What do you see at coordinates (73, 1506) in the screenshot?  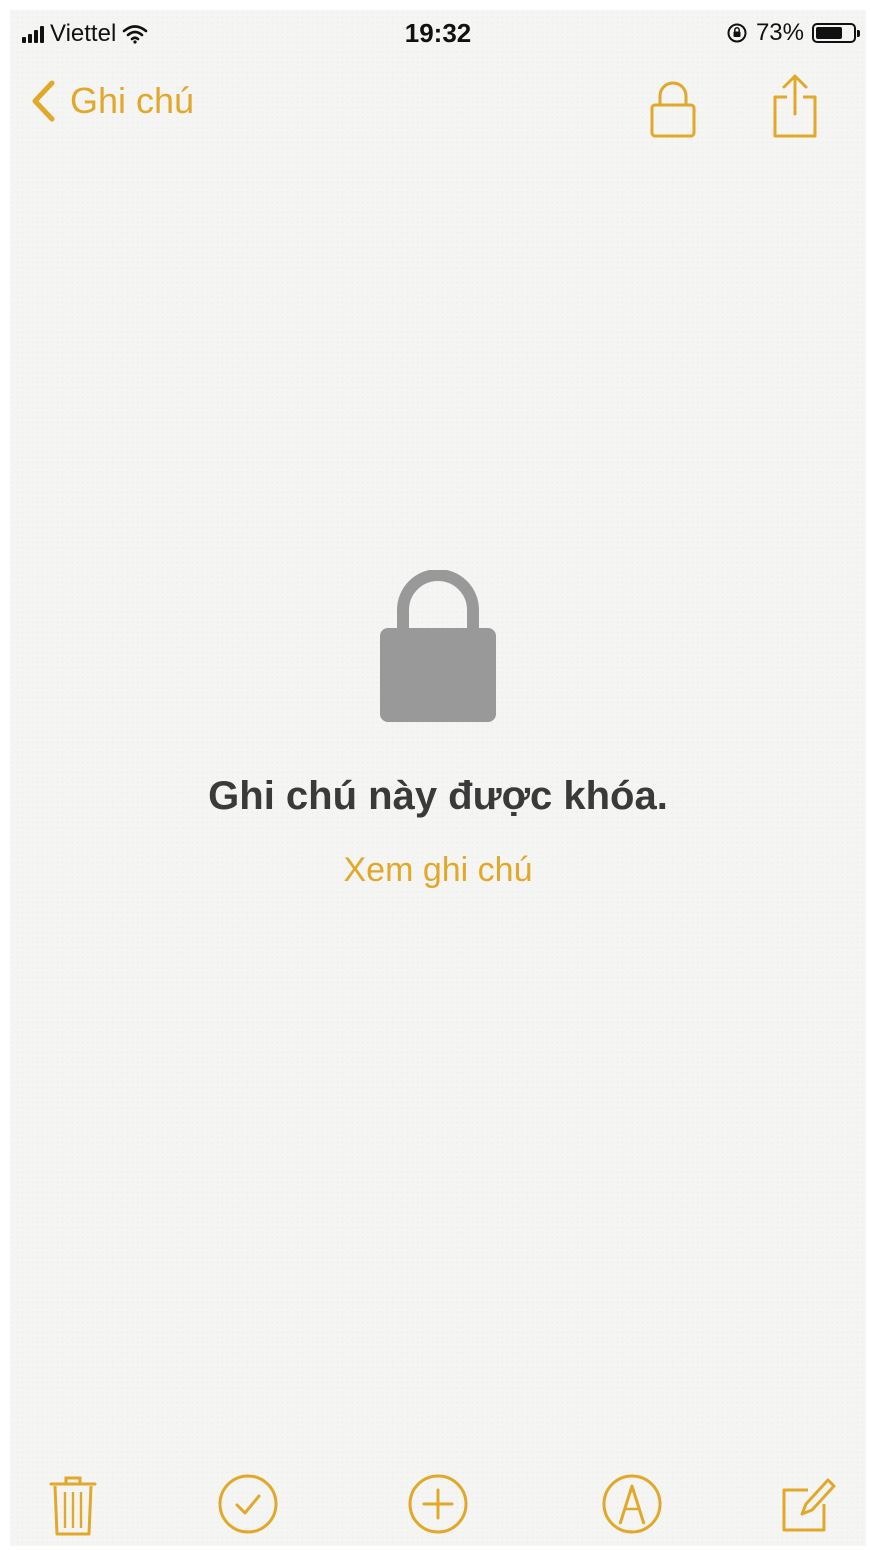 I see `trash-icon` at bounding box center [73, 1506].